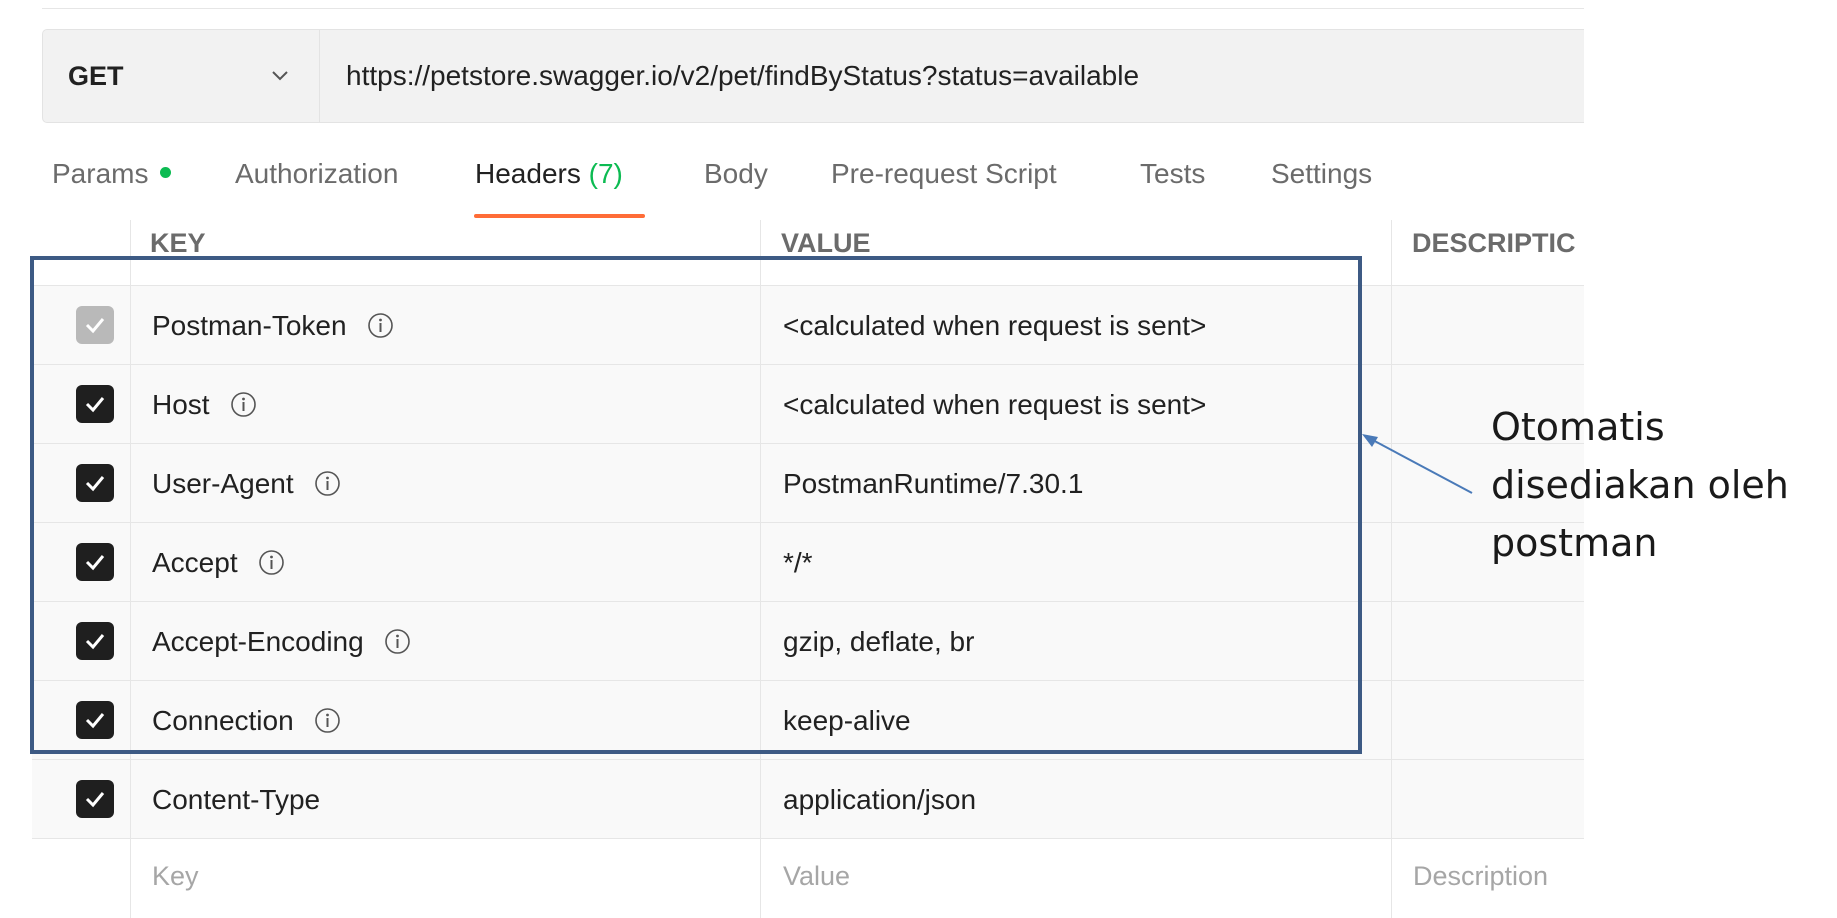 This screenshot has height=918, width=1837. I want to click on table-row: Host <calculated when request is sent>, so click(808, 404).